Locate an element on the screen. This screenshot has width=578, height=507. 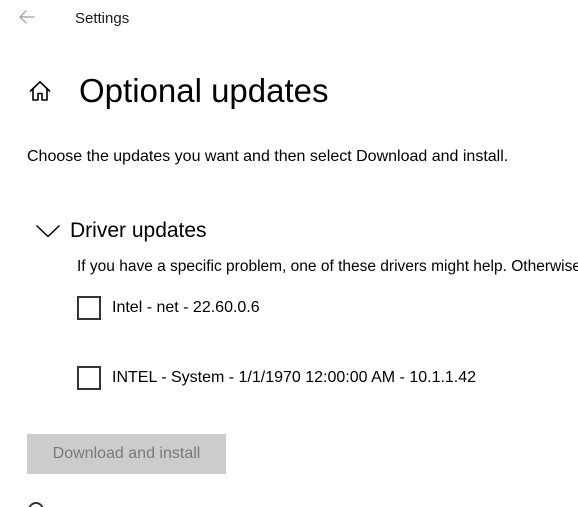
section-title: Driver updates is located at coordinates (138, 230).